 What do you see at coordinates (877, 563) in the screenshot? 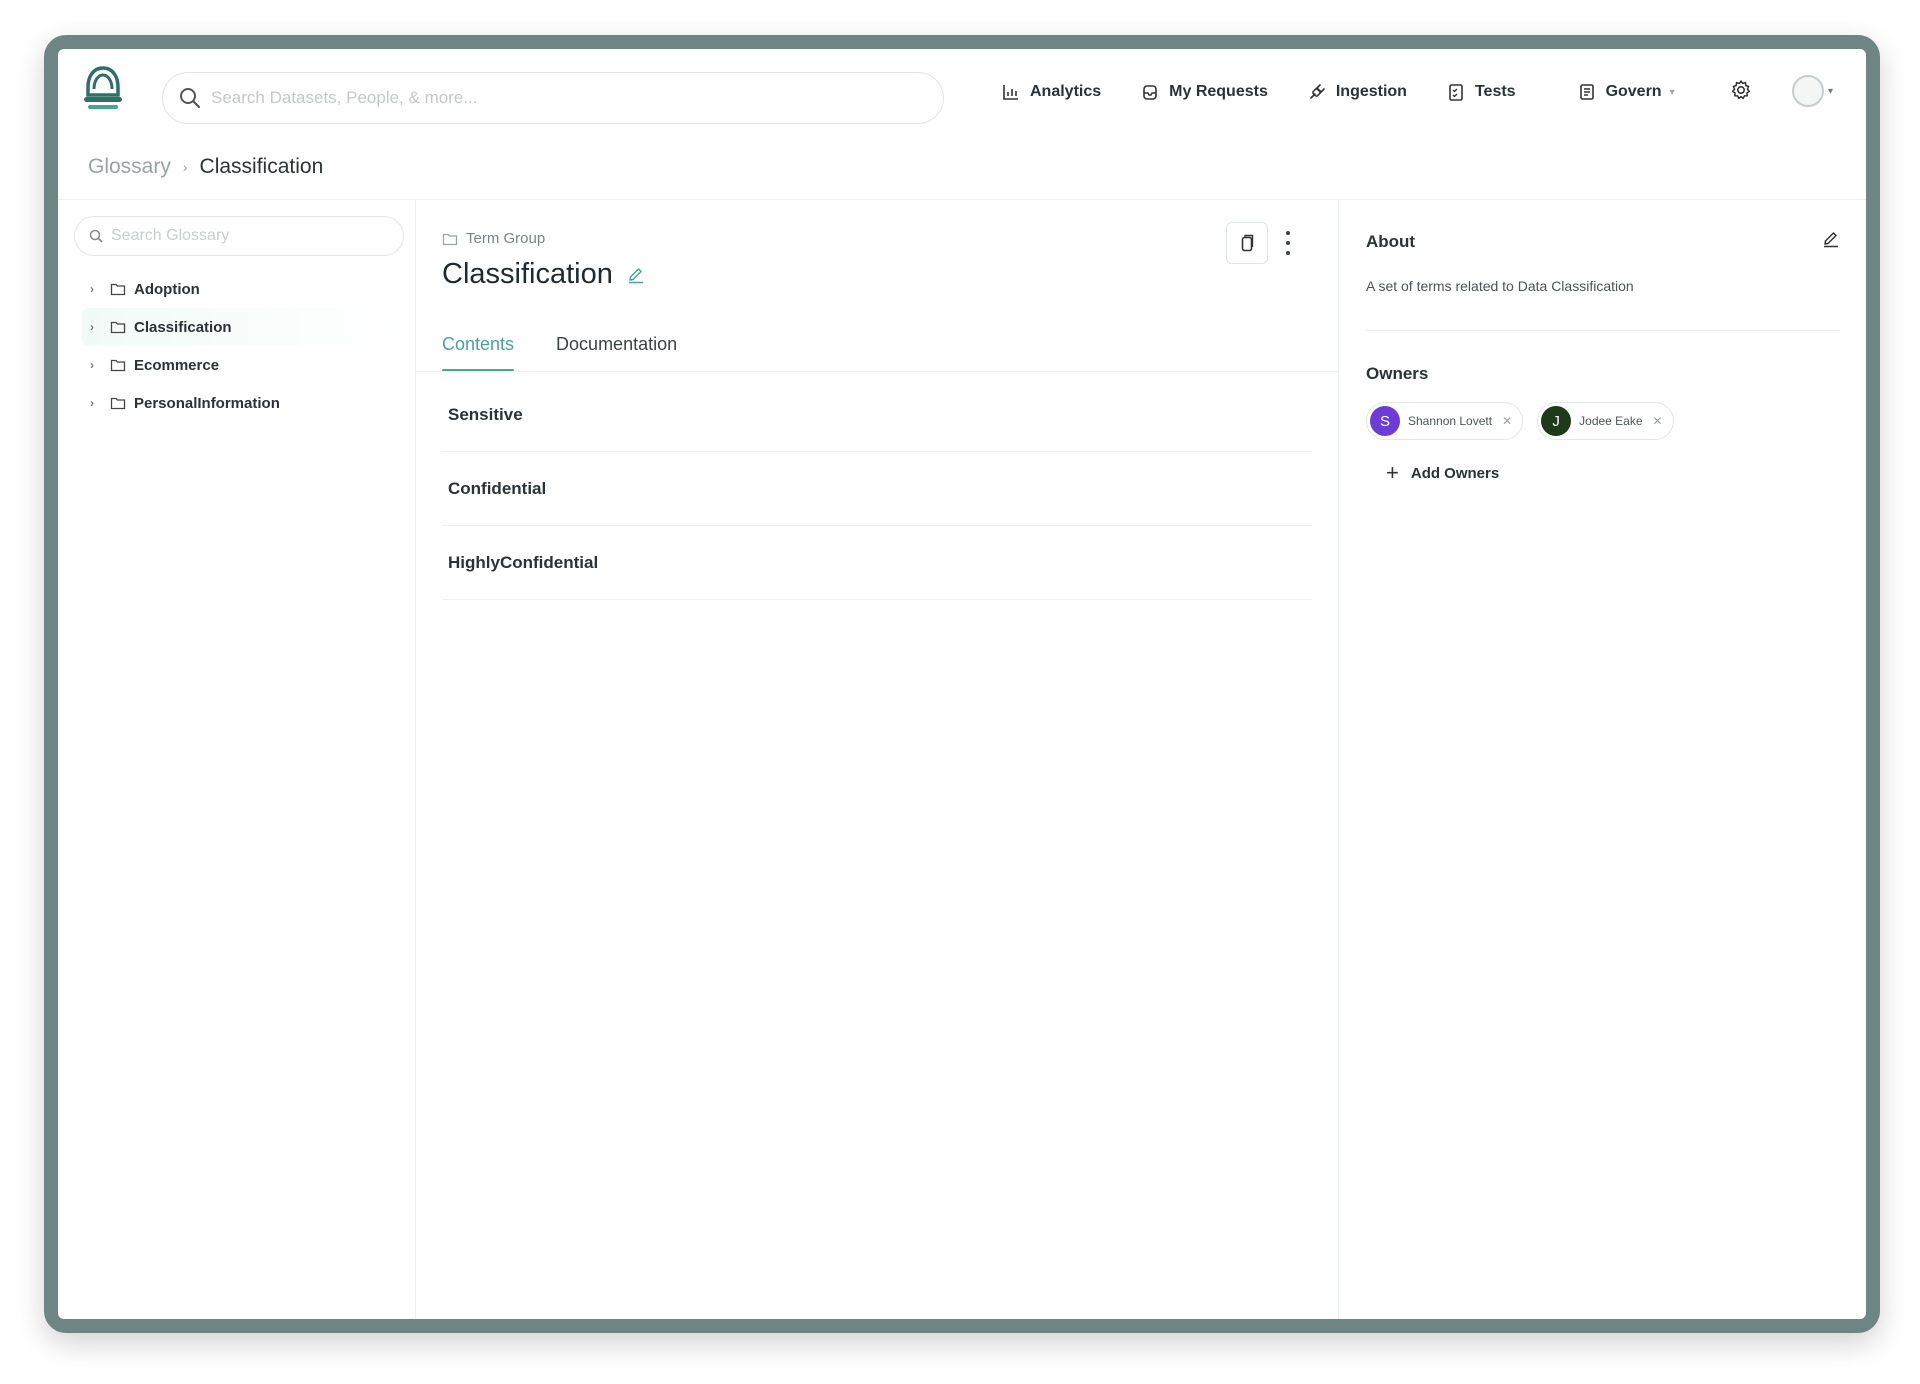
I see `term-row-highlyconfidential: HighlyConfidential` at bounding box center [877, 563].